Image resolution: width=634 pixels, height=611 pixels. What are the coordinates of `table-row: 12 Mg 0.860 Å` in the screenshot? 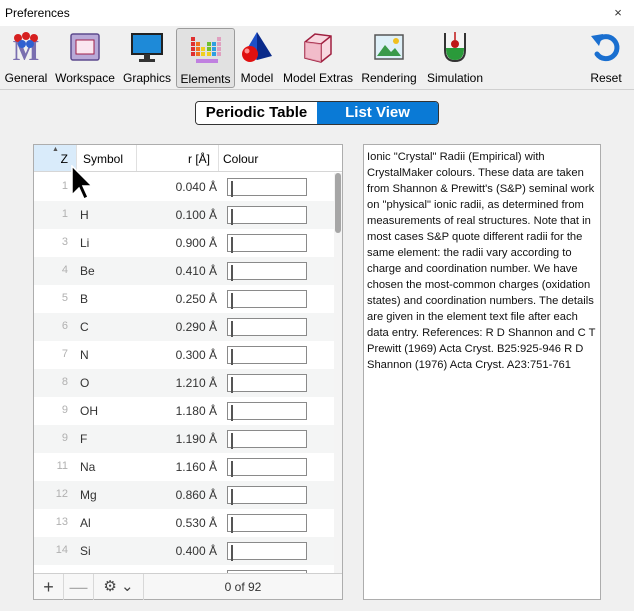 It's located at (184, 495).